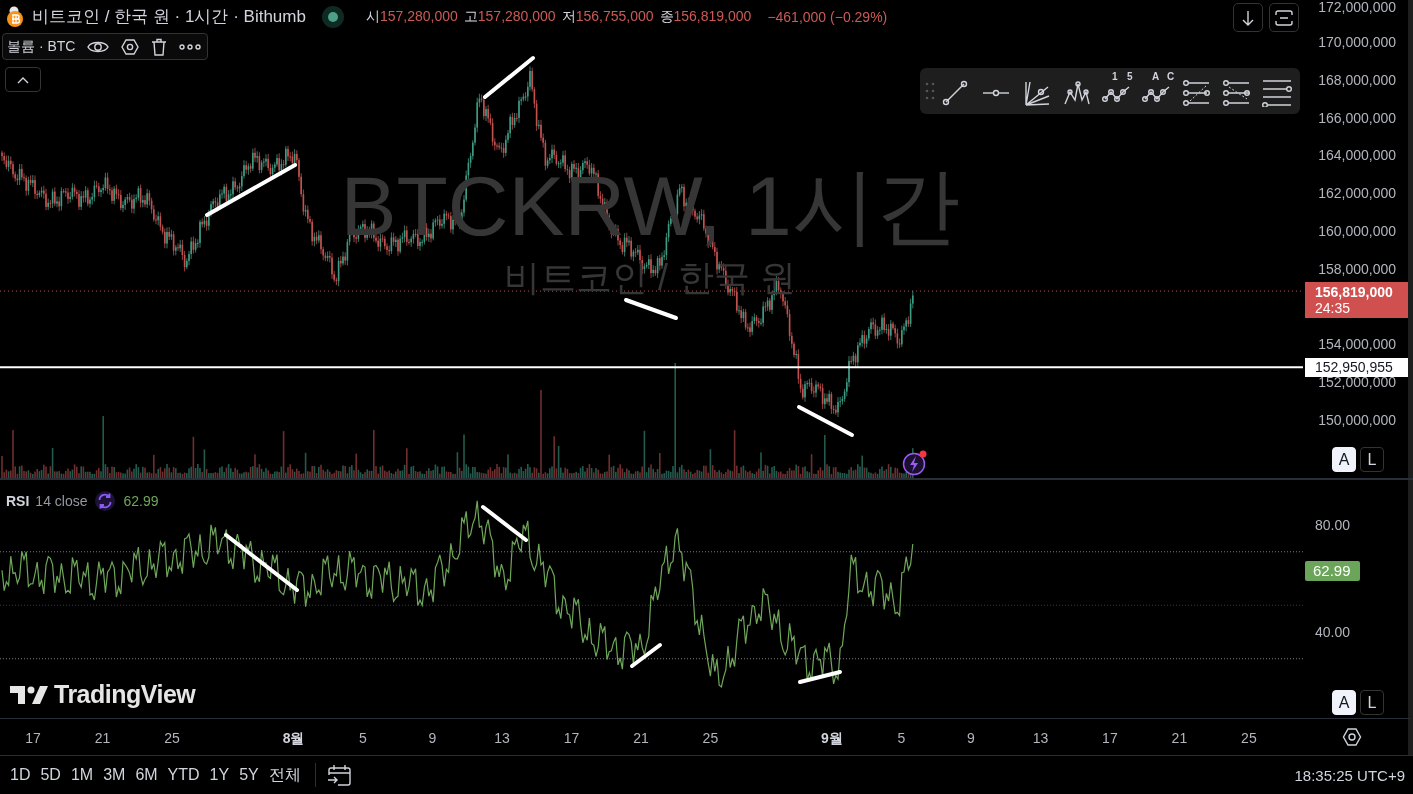 This screenshot has height=794, width=1413. Describe the element at coordinates (169, 17) in the screenshot. I see `symbol-title: 비트코인 / 한국 원 · 1시간 · Bithumb` at that location.